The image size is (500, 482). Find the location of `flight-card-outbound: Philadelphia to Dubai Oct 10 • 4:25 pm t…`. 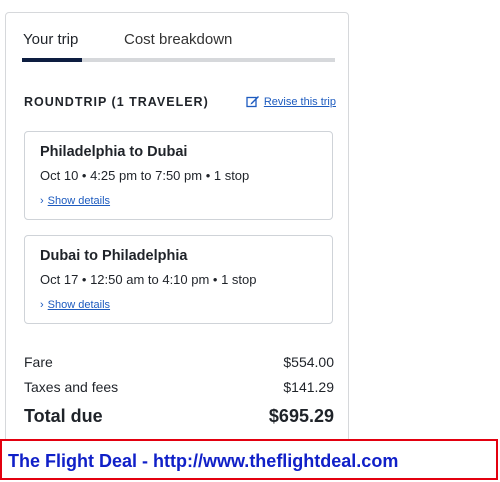

flight-card-outbound: Philadelphia to Dubai Oct 10 • 4:25 pm t… is located at coordinates (178, 175).